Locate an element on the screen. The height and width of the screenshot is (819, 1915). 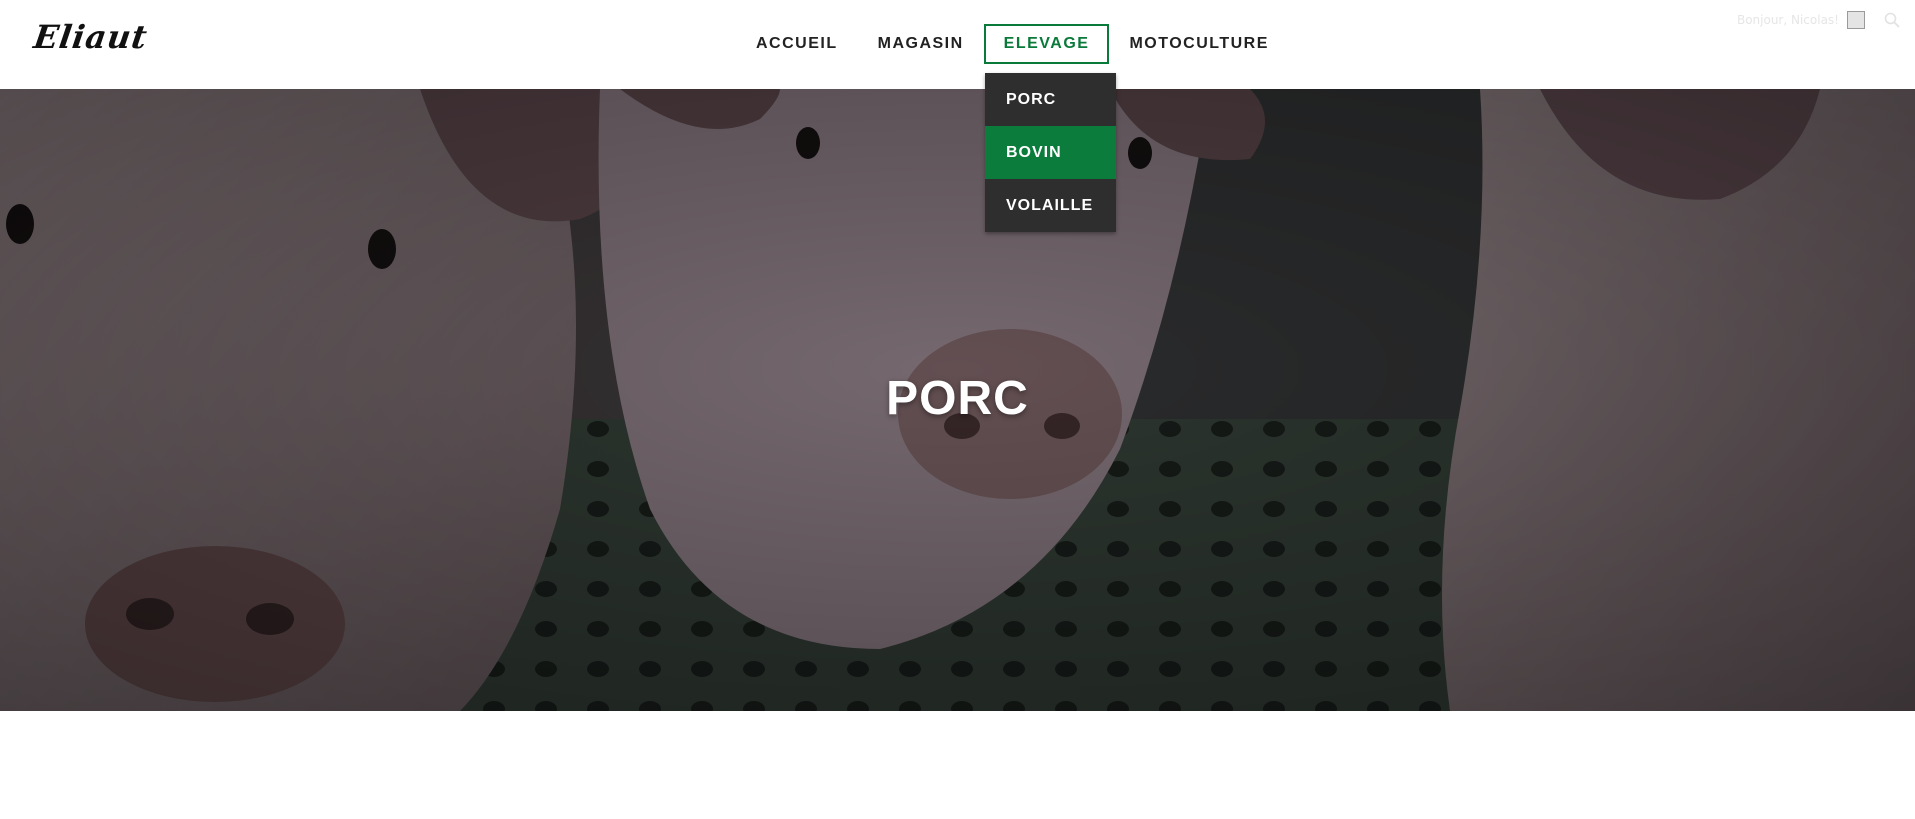
user-avatar-box is located at coordinates (1856, 20).